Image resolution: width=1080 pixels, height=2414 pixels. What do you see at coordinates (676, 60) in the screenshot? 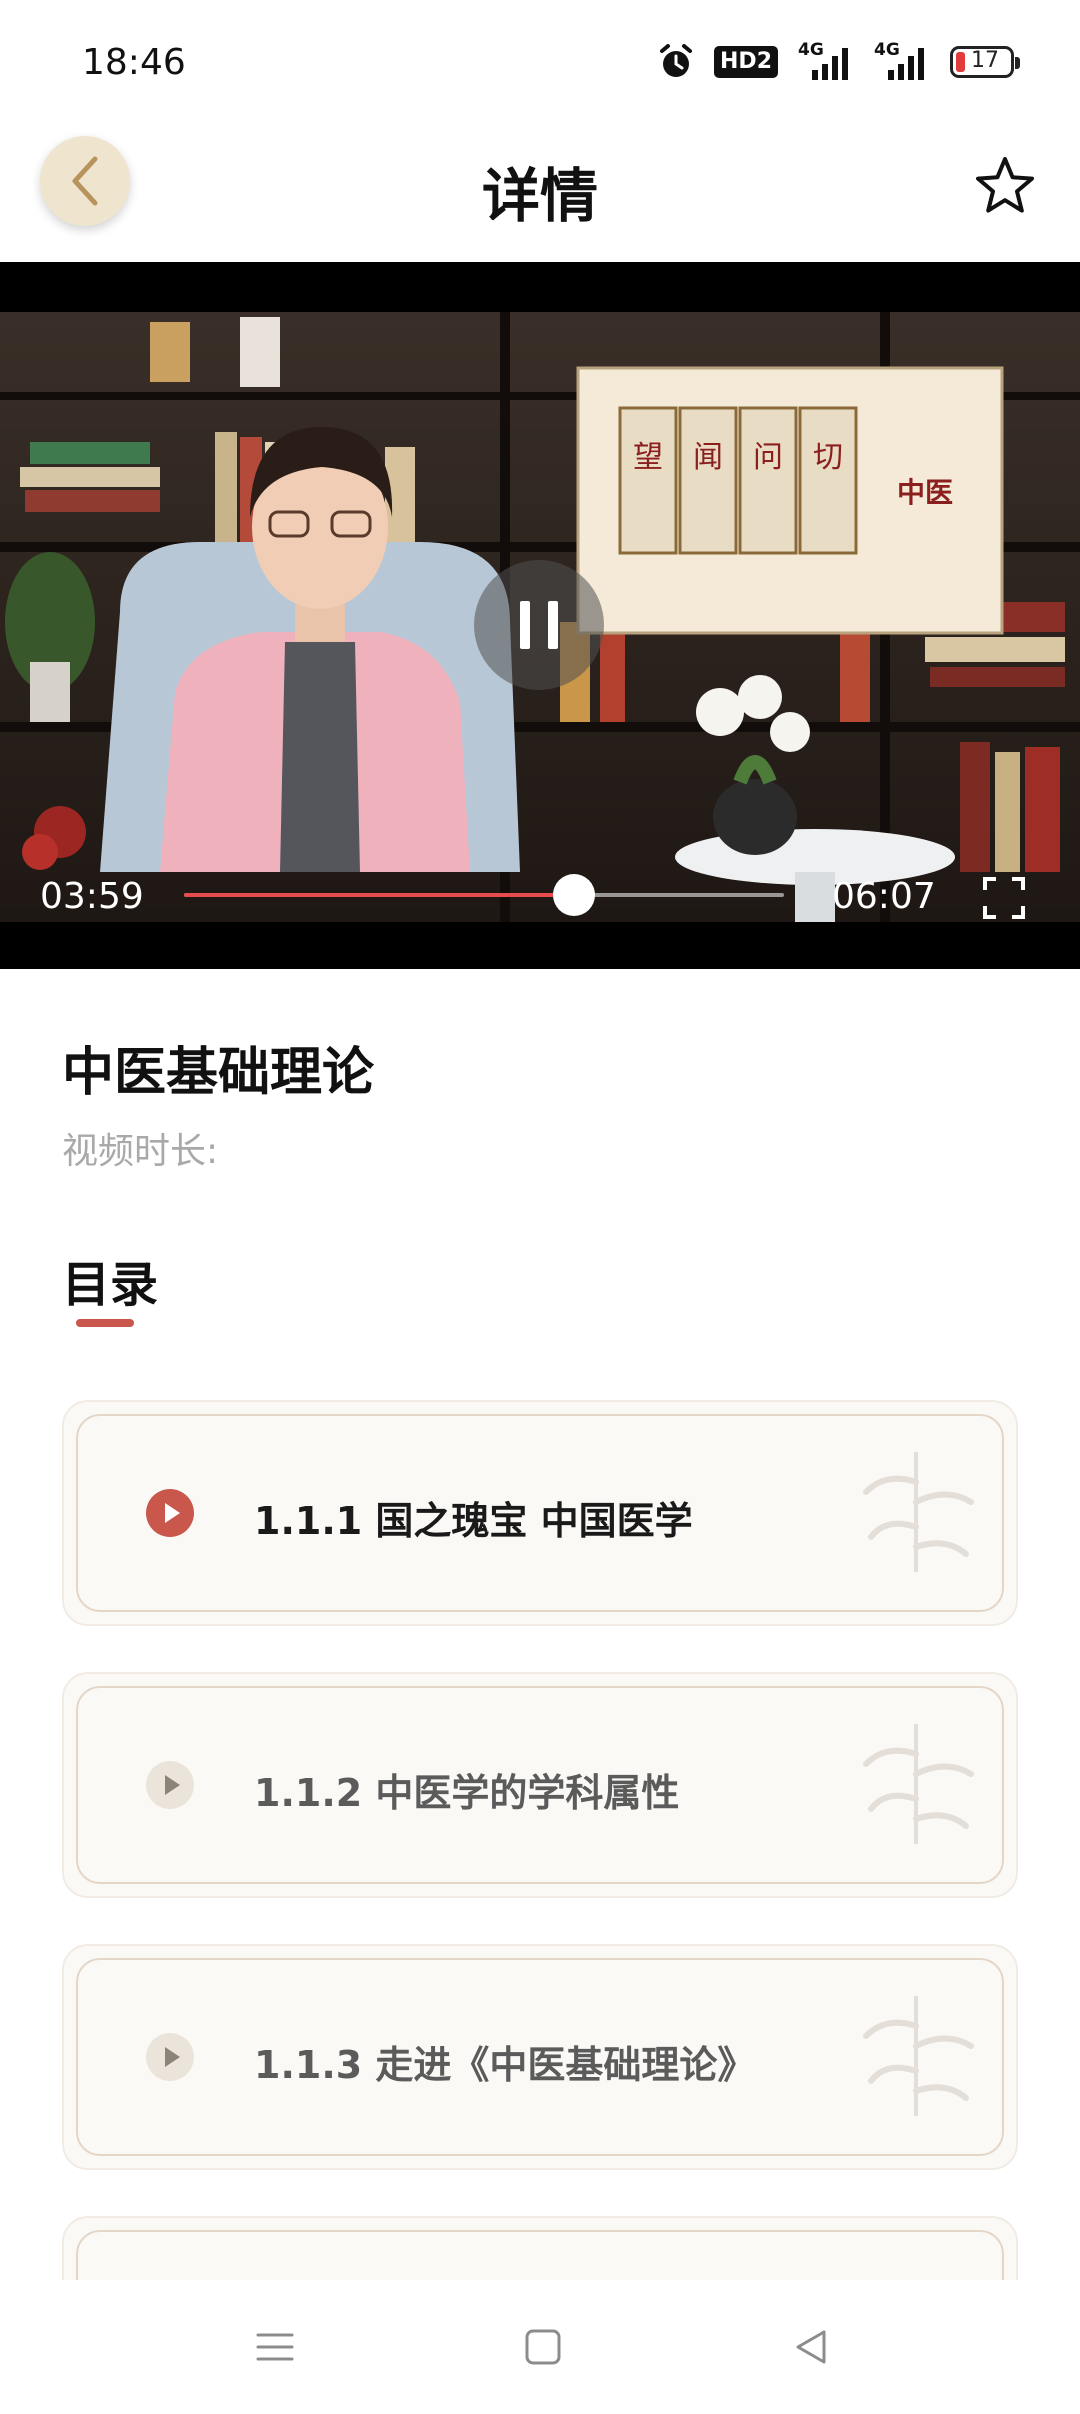
I see `alarm-clock-icon` at bounding box center [676, 60].